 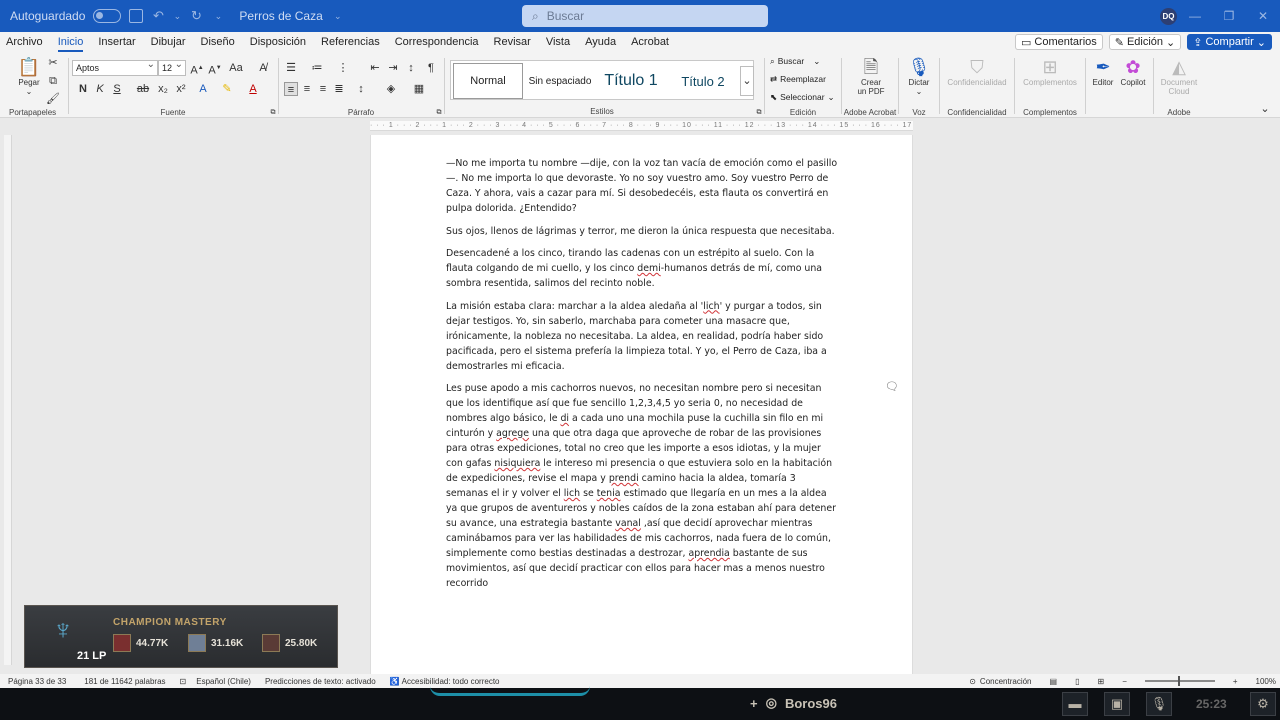 What do you see at coordinates (236, 68) in the screenshot?
I see `change-case-icon: Aa` at bounding box center [236, 68].